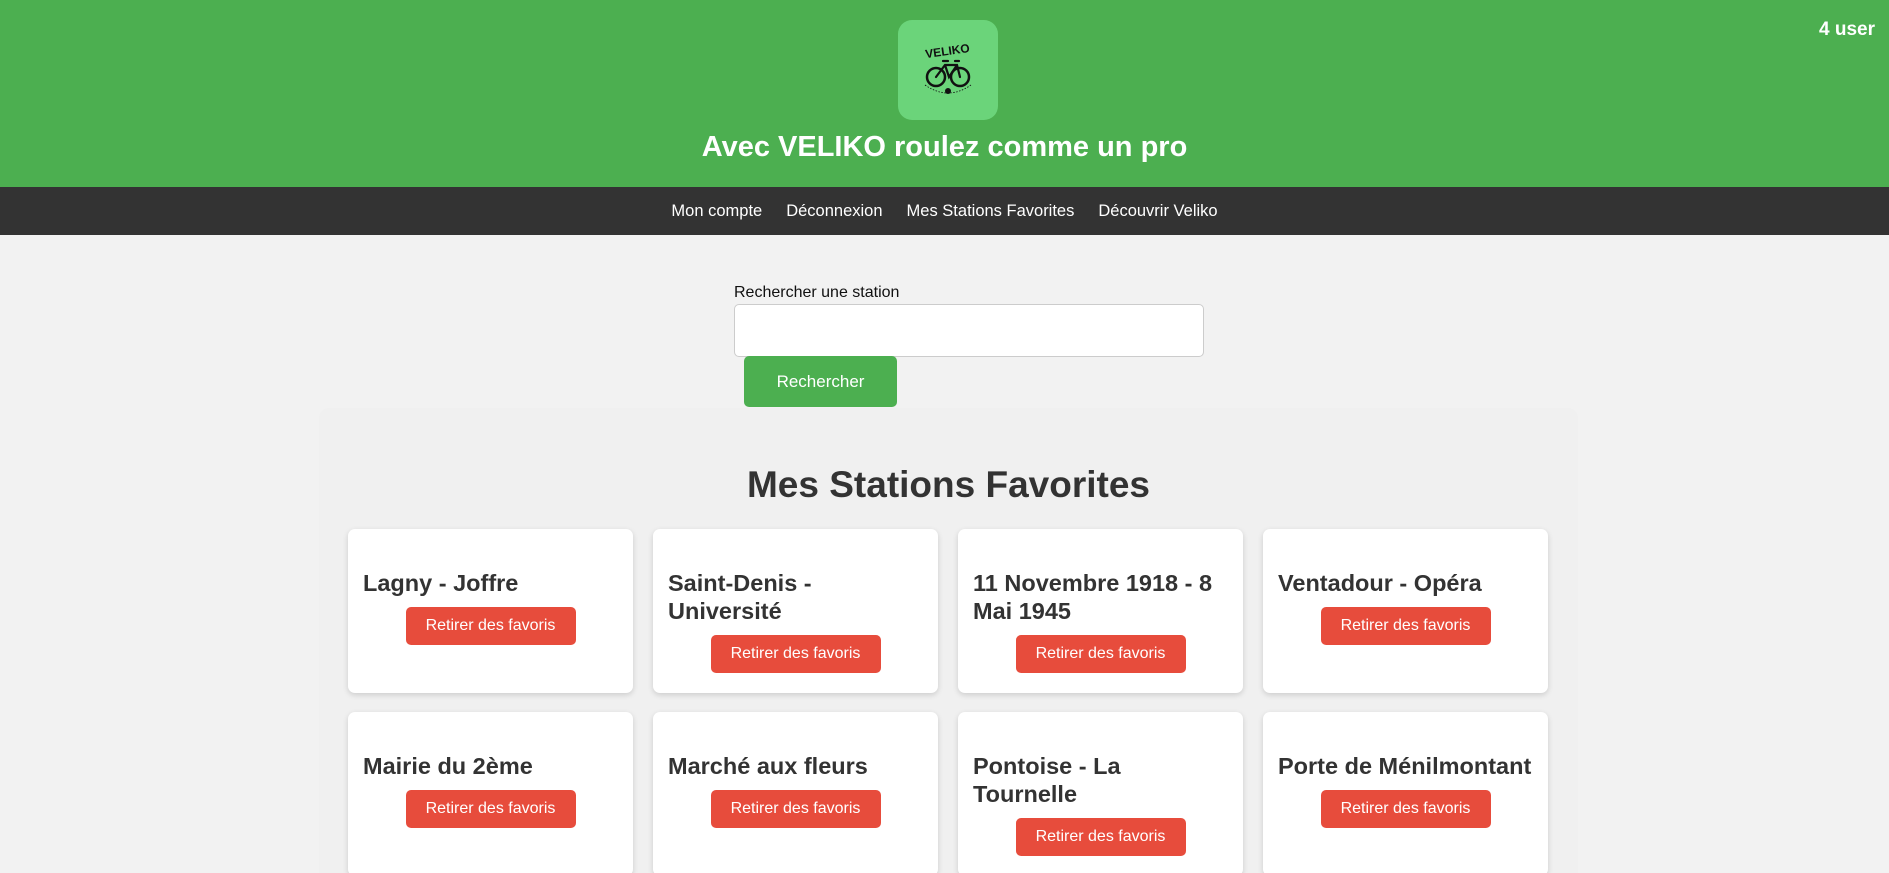 The image size is (1889, 873). I want to click on bicycle-icon: VELIKO, so click(948, 67).